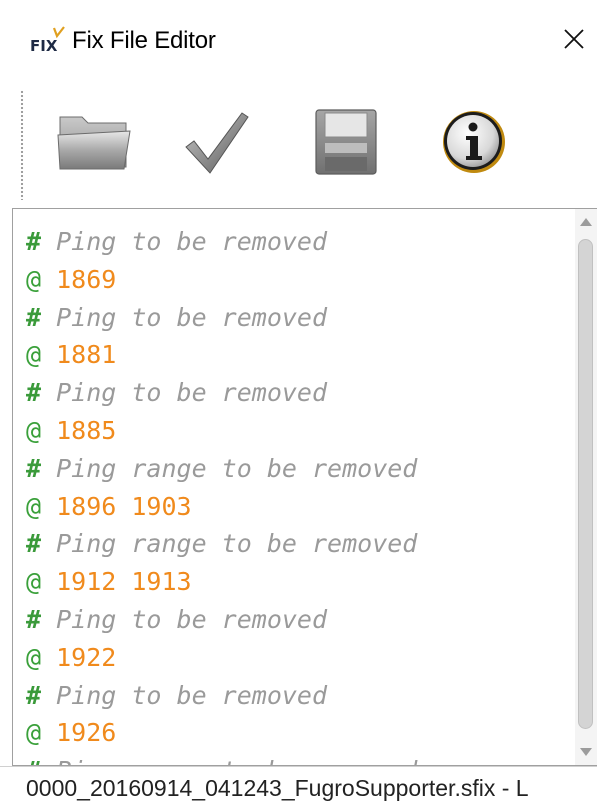 The height and width of the screenshot is (809, 597). I want to click on triangle-up-icon, so click(586, 222).